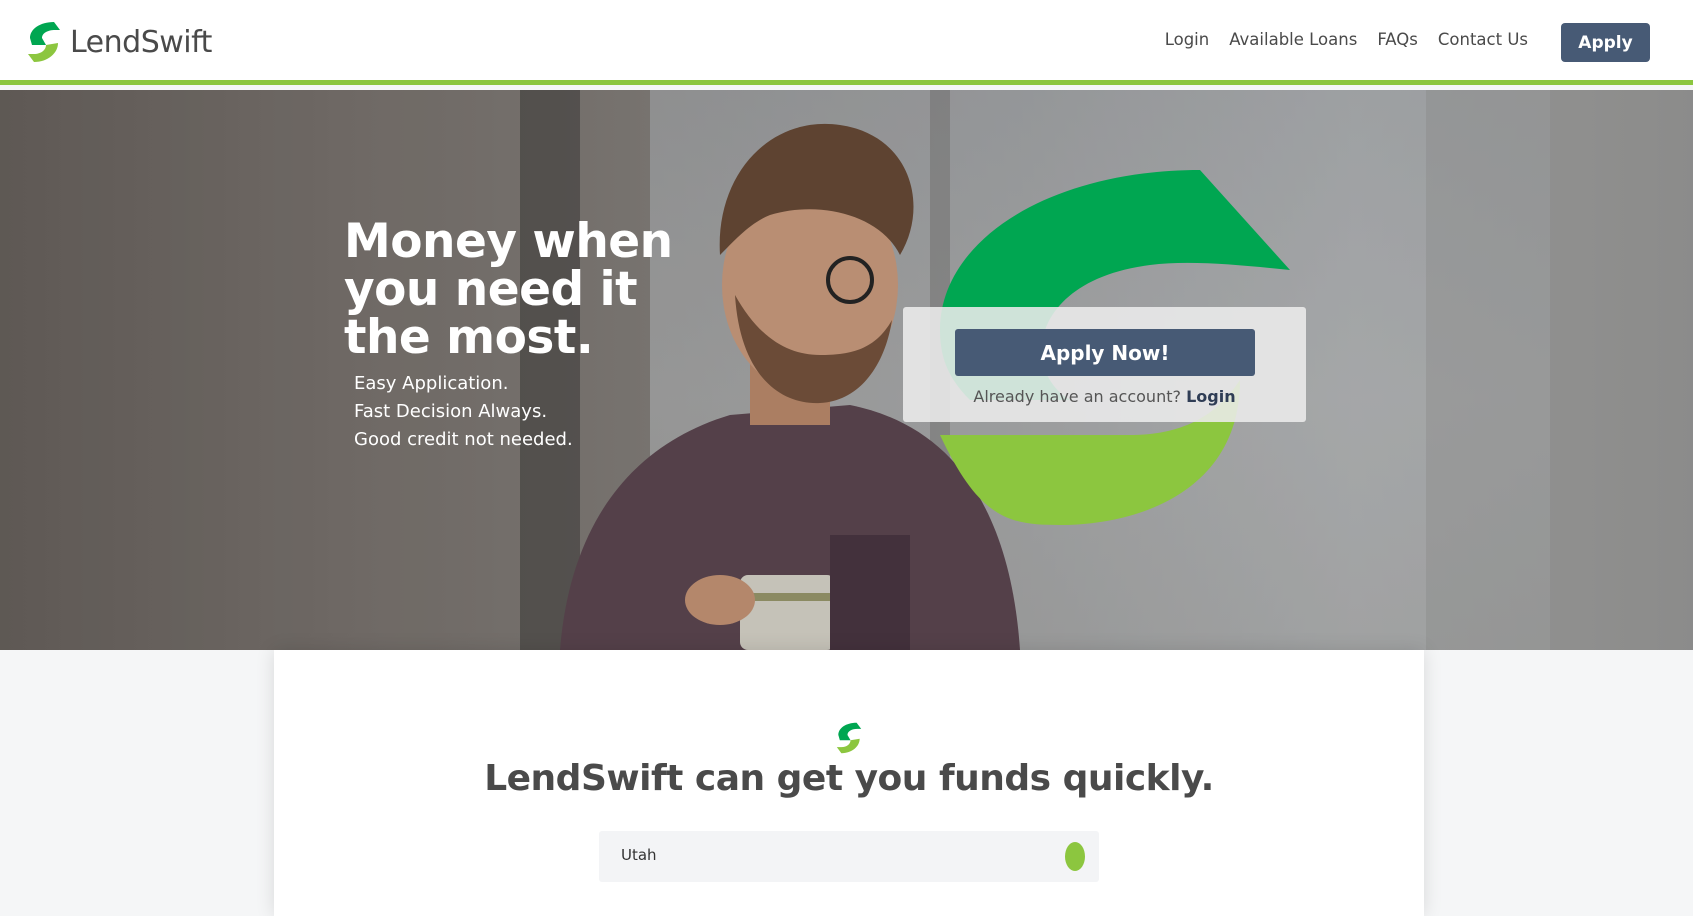 The height and width of the screenshot is (916, 1693). I want to click on logo-text: LendSwift, so click(141, 42).